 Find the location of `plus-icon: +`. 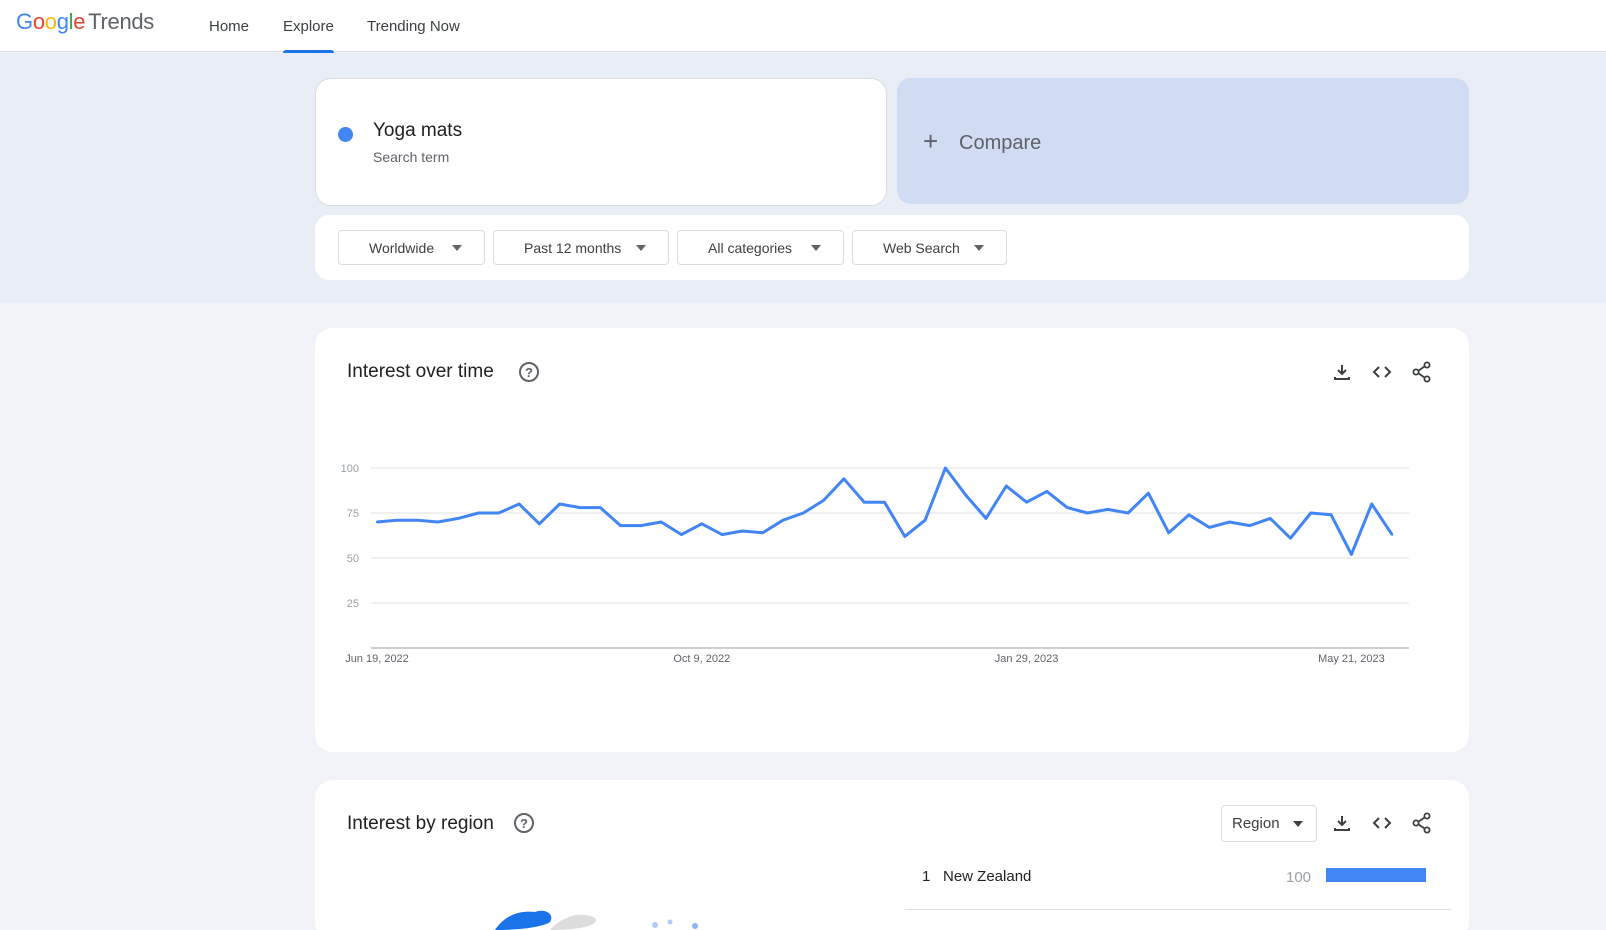

plus-icon: + is located at coordinates (931, 141).